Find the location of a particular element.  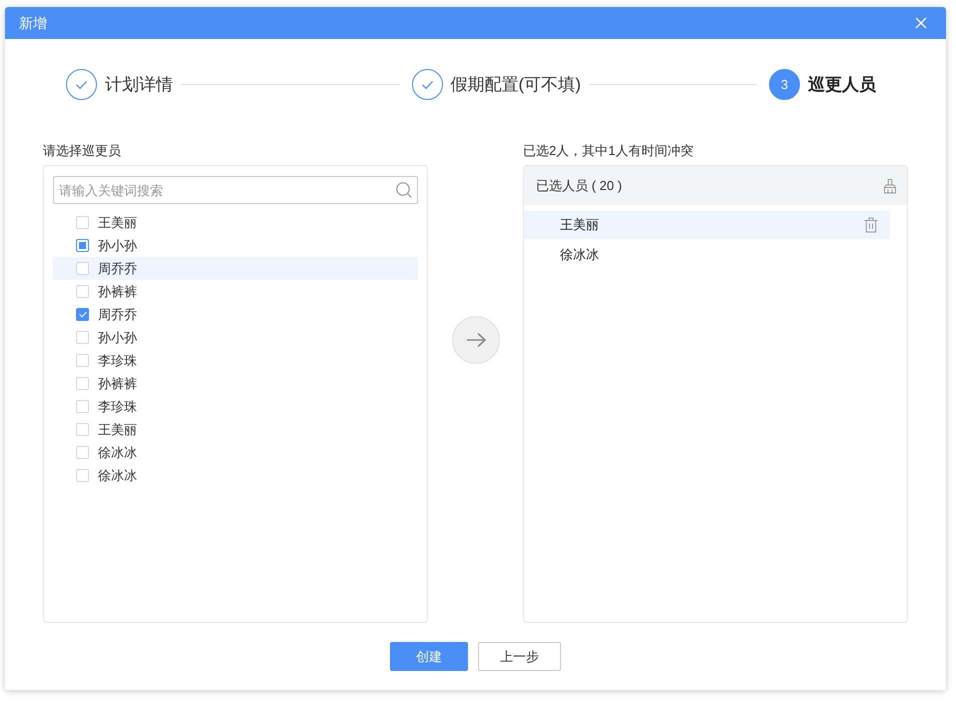

arrow-right-icon is located at coordinates (476, 340).